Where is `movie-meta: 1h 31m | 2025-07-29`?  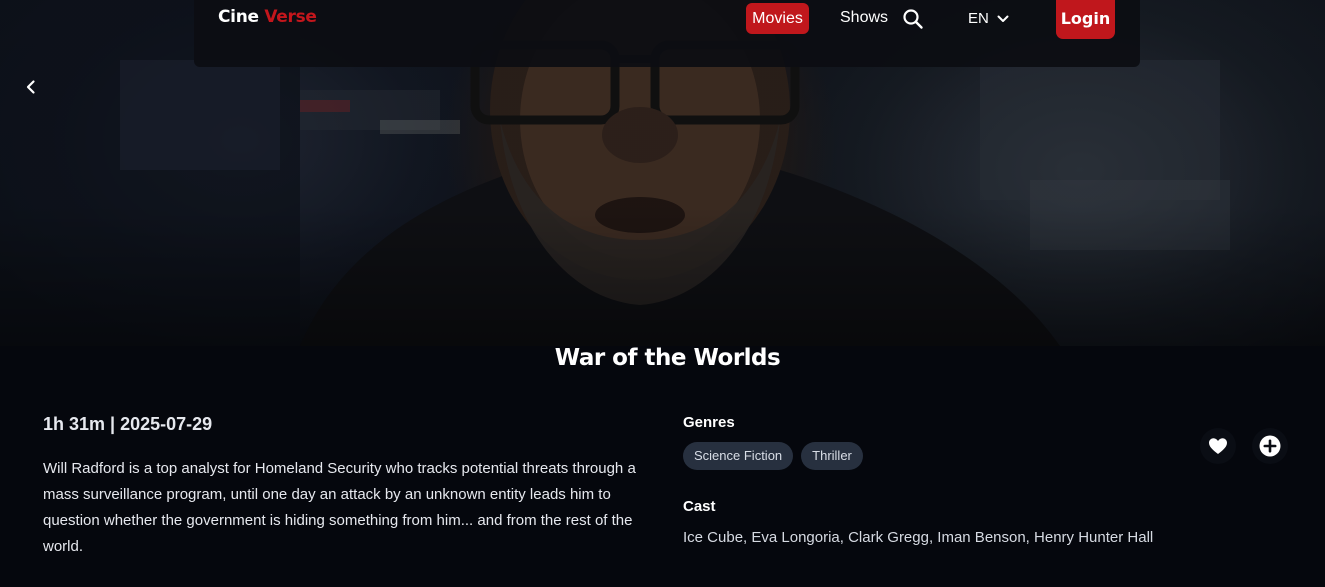
movie-meta: 1h 31m | 2025-07-29 is located at coordinates (128, 424).